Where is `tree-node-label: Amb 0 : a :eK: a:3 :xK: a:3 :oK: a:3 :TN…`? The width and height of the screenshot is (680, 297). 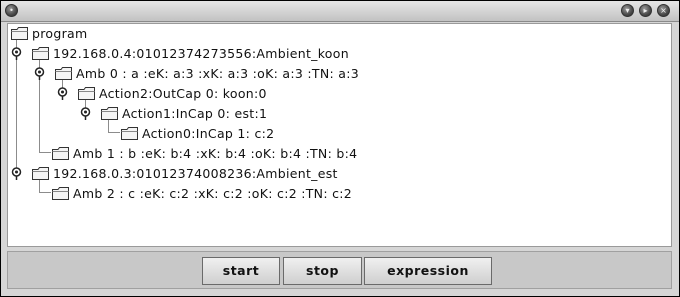 tree-node-label: Amb 0 : a :eK: a:3 :xK: a:3 :oK: a:3 :TN… is located at coordinates (217, 73).